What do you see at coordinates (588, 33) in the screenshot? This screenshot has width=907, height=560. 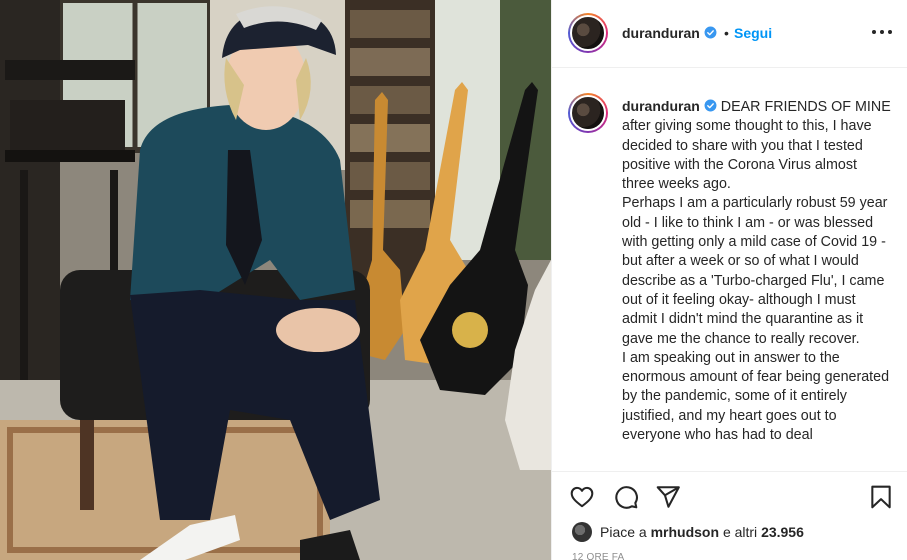 I see `author-avatar` at bounding box center [588, 33].